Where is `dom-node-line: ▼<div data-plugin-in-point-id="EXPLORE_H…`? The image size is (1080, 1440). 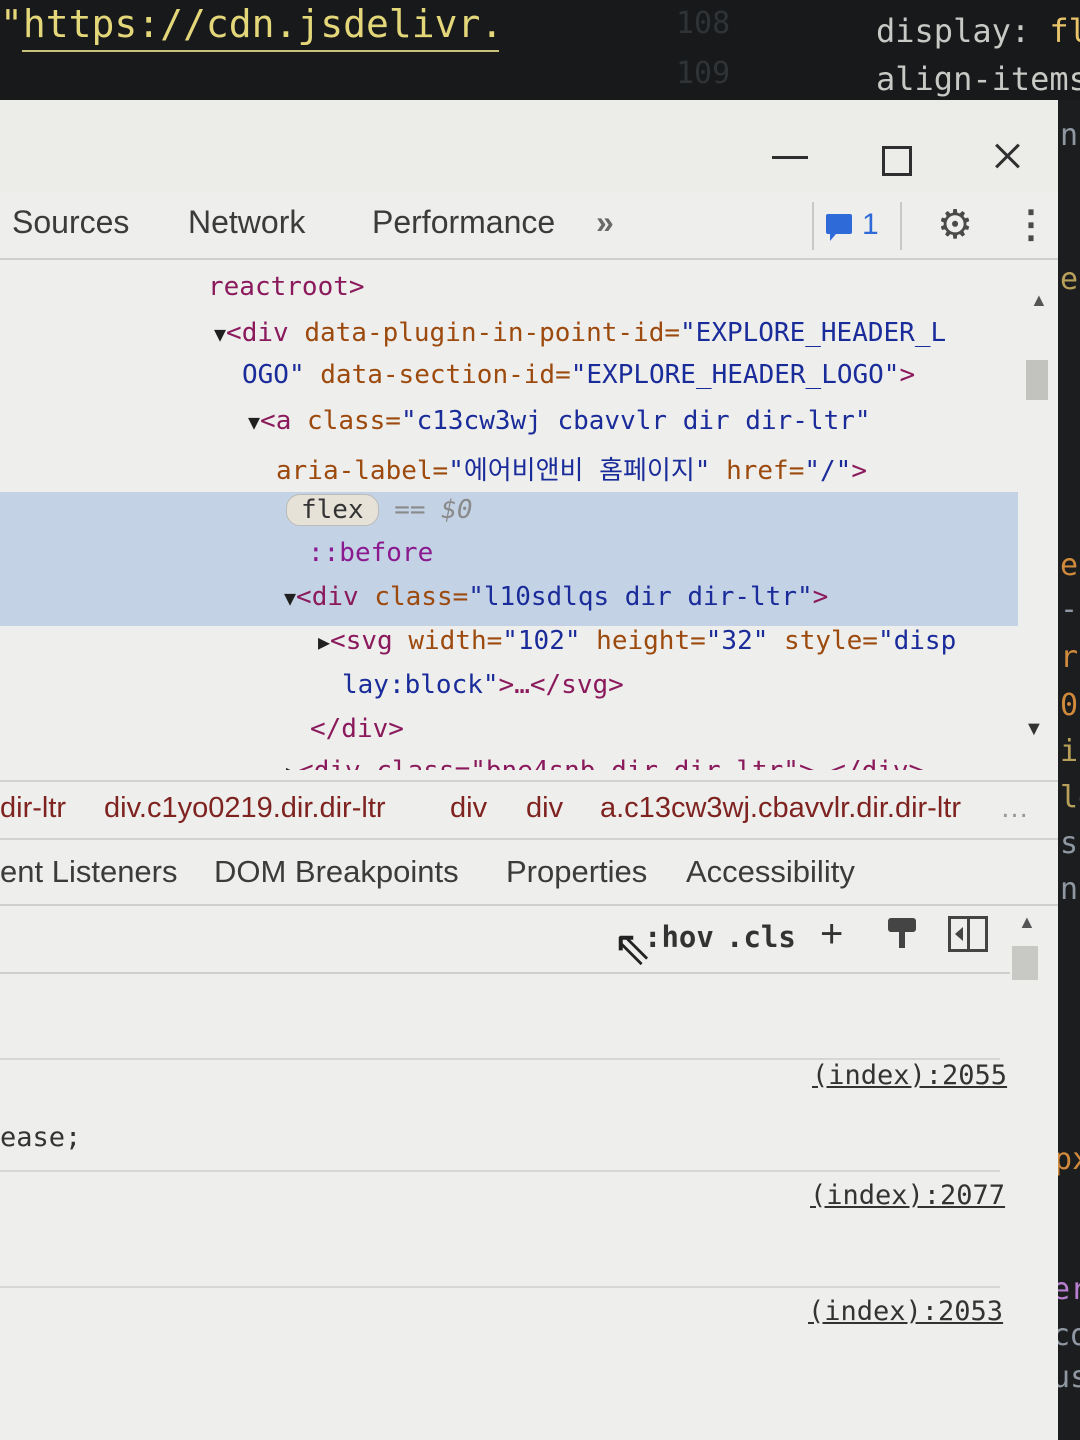
dom-node-line: ▼<div data-plugin-in-point-id="EXPLORE_H… is located at coordinates (580, 333).